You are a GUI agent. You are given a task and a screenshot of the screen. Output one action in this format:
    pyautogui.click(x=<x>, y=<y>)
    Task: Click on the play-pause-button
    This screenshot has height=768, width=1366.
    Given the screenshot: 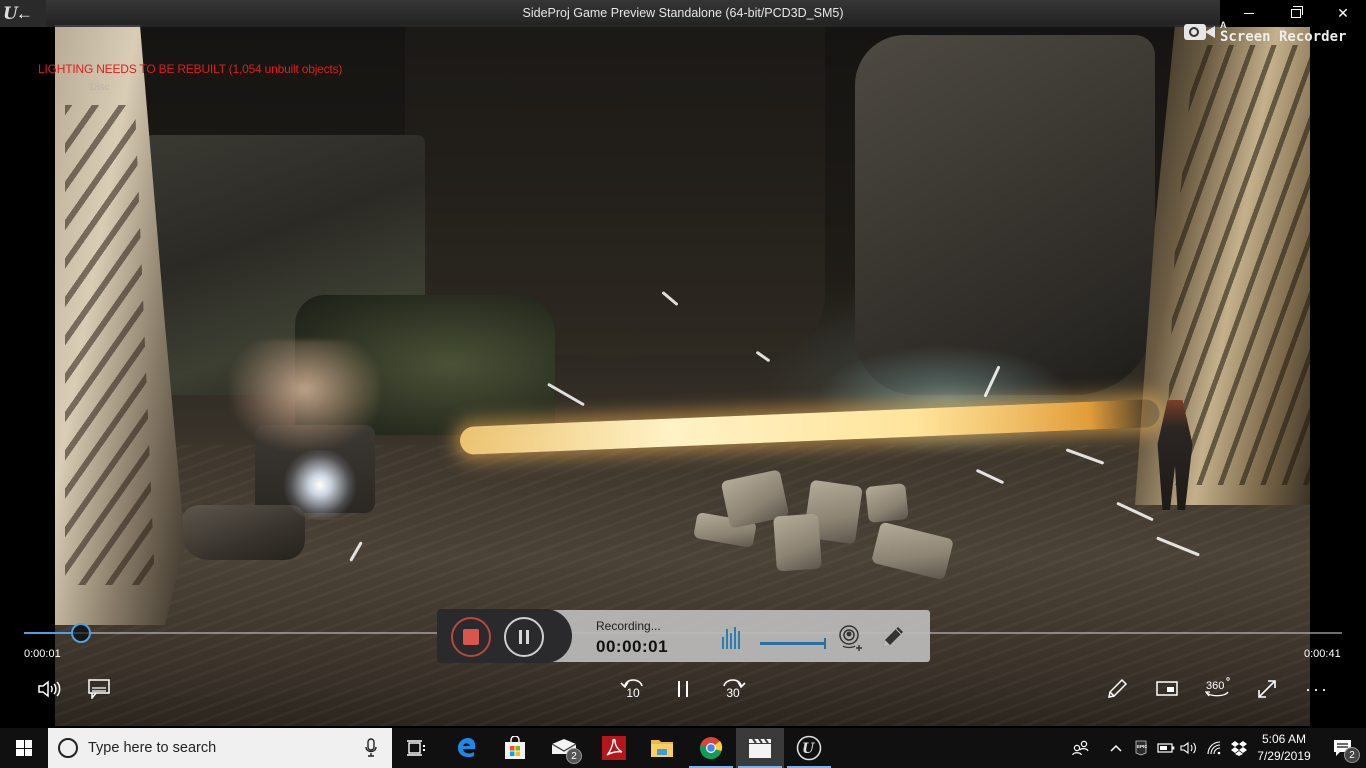 What is the action you would take?
    pyautogui.click(x=683, y=689)
    